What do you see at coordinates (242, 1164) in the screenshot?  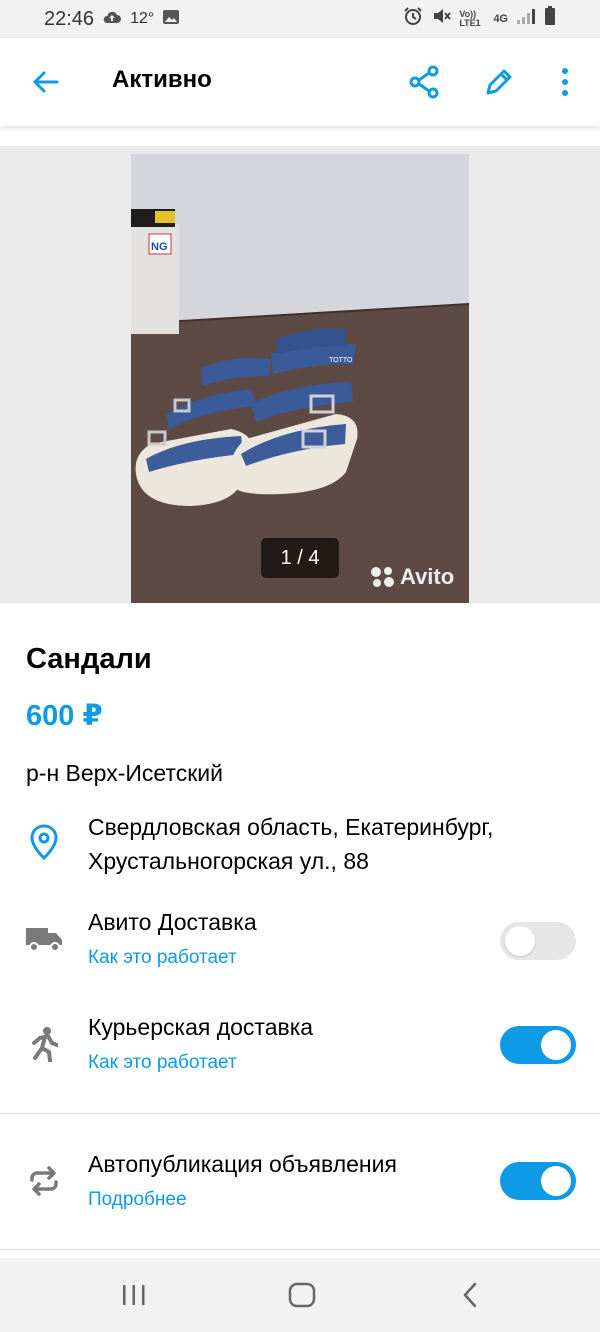 I see `autopublish-label: Автопубликация объявления` at bounding box center [242, 1164].